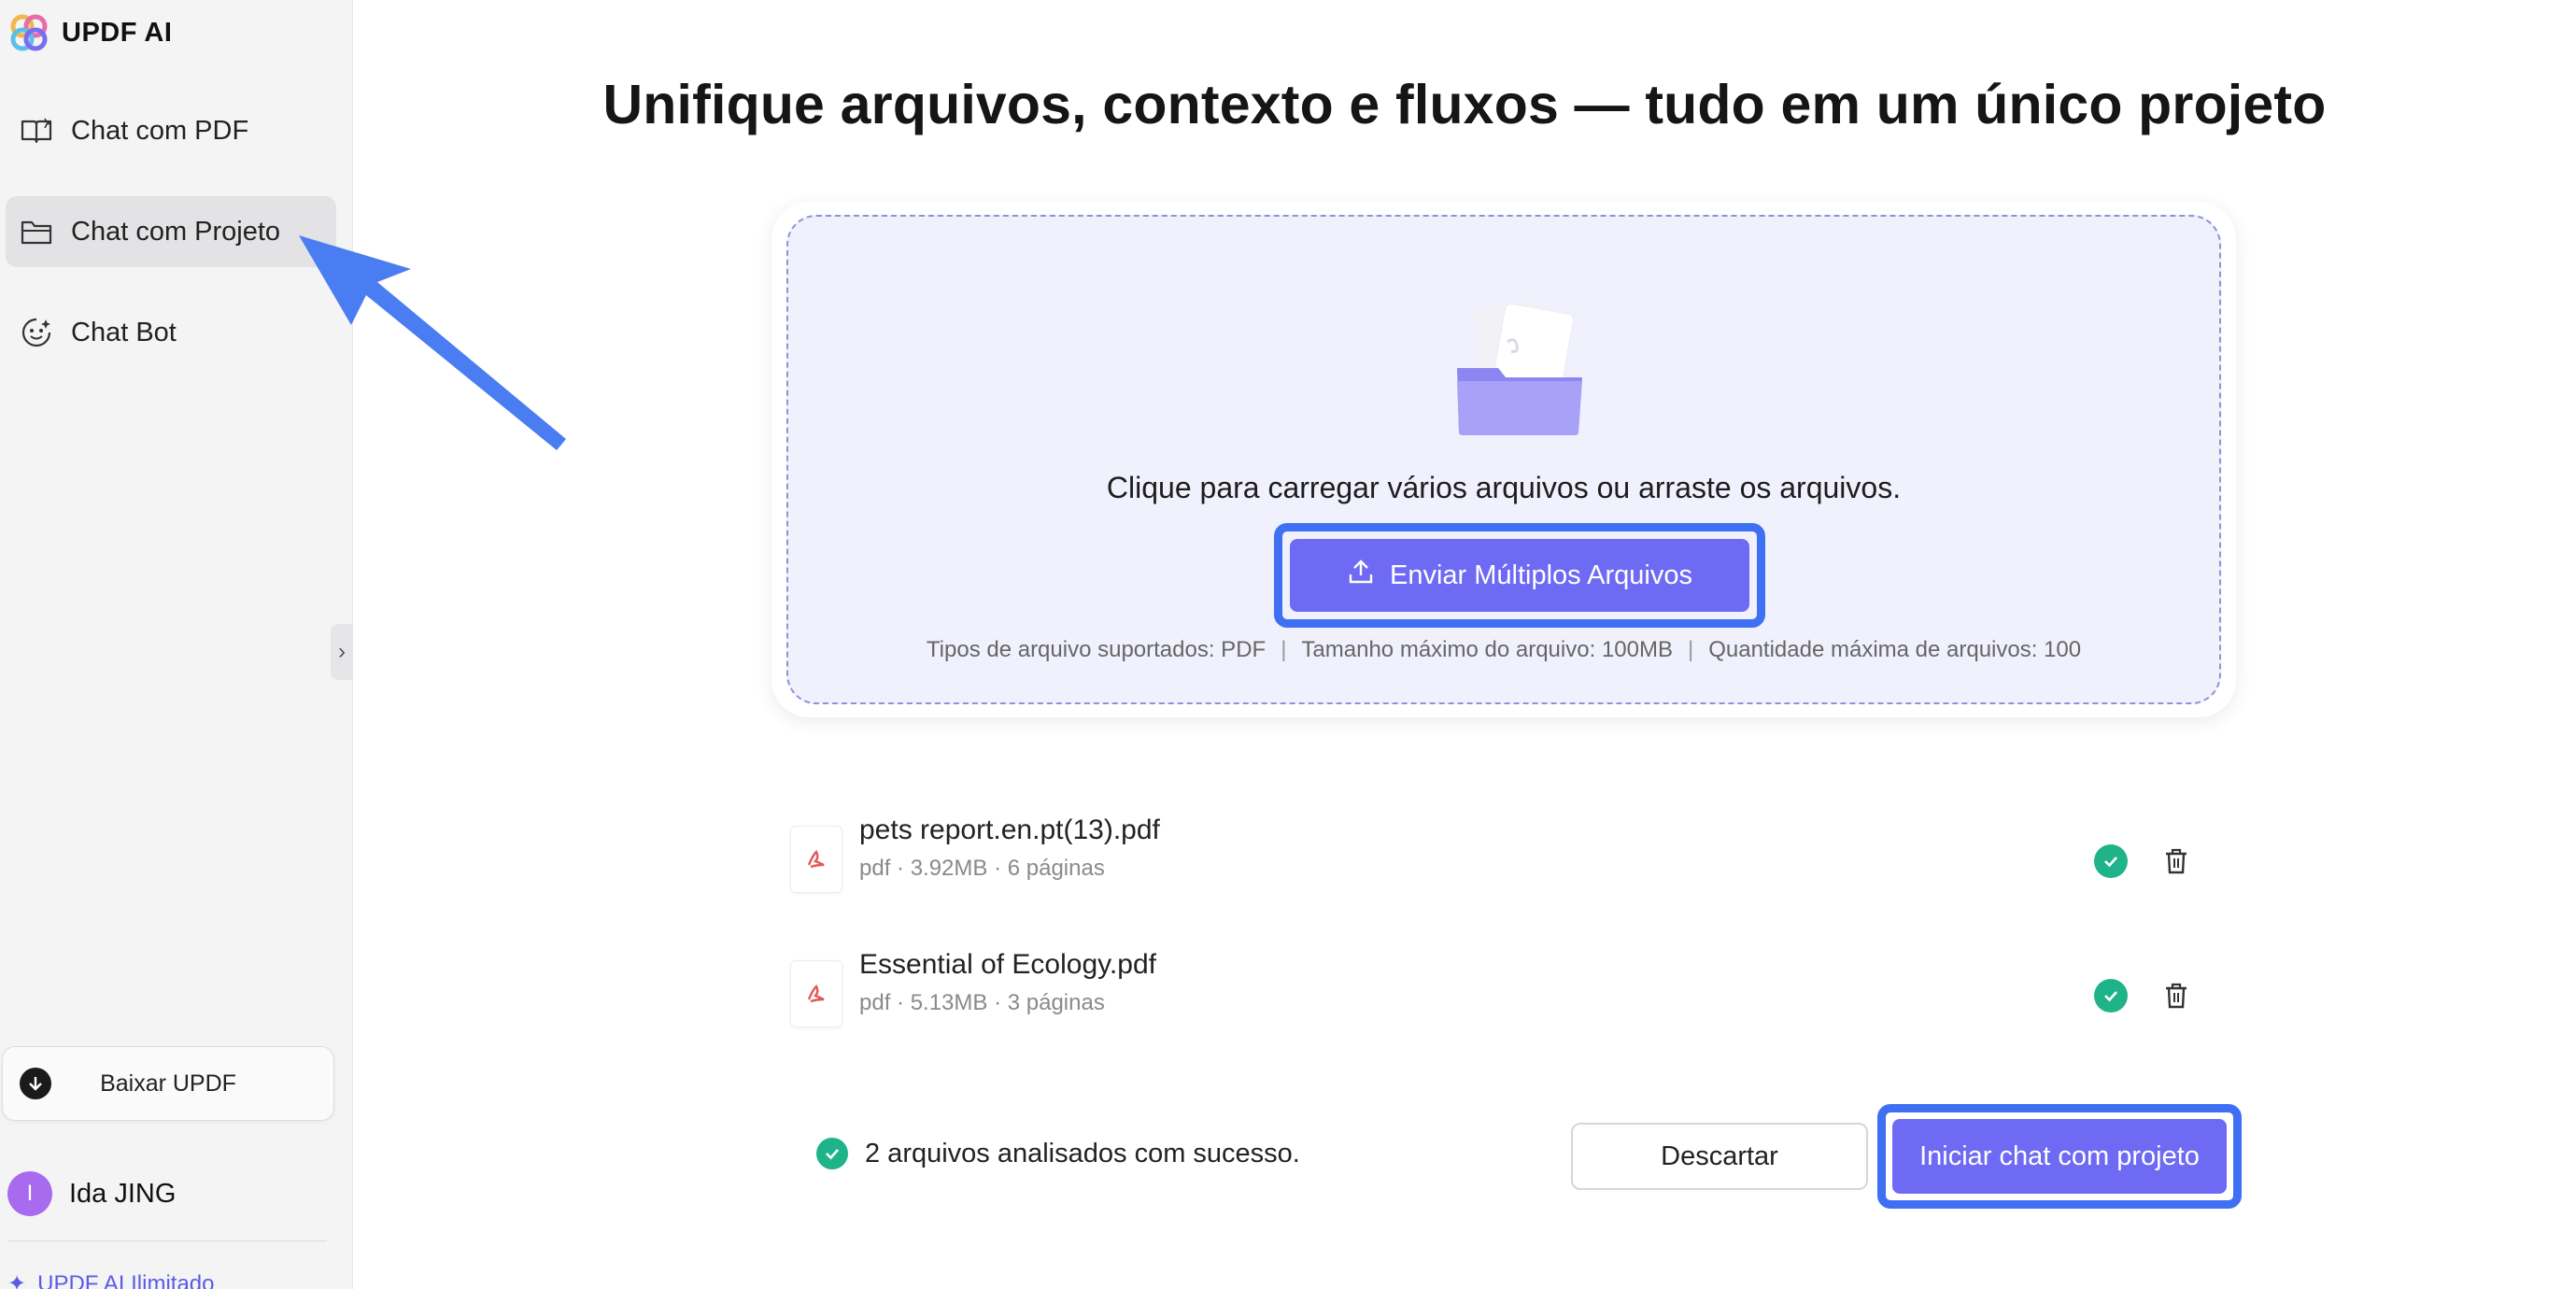 The width and height of the screenshot is (2576, 1289). Describe the element at coordinates (126, 1279) in the screenshot. I see `plan-label: UPDF AI Ilimitado` at that location.